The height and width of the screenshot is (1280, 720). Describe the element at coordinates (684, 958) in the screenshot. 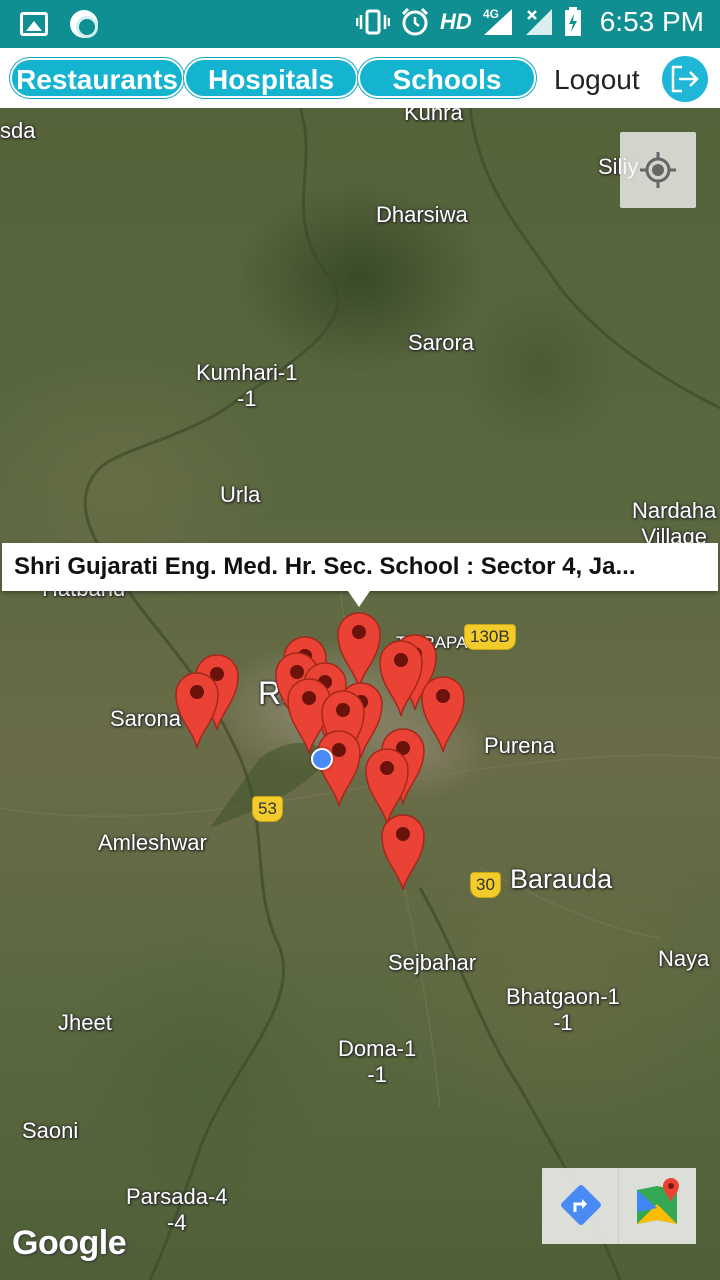

I see `place-label: Naya` at that location.